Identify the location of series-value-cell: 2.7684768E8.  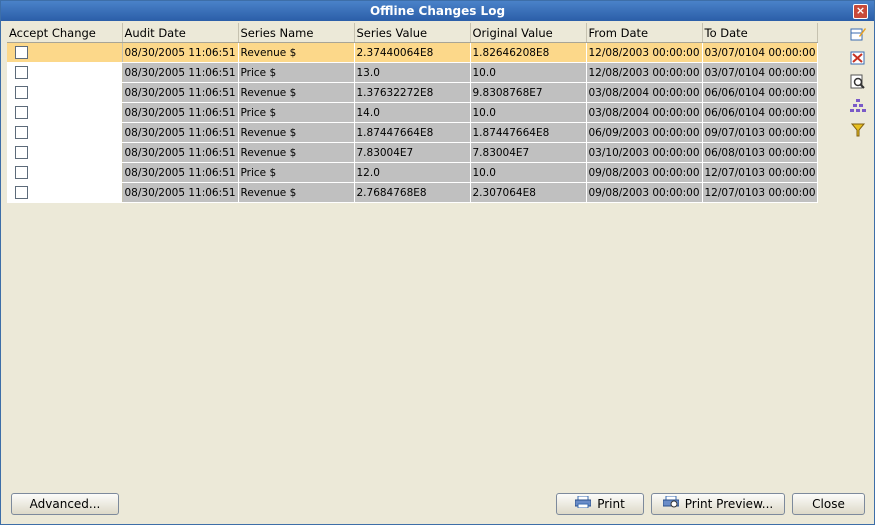
(412, 192).